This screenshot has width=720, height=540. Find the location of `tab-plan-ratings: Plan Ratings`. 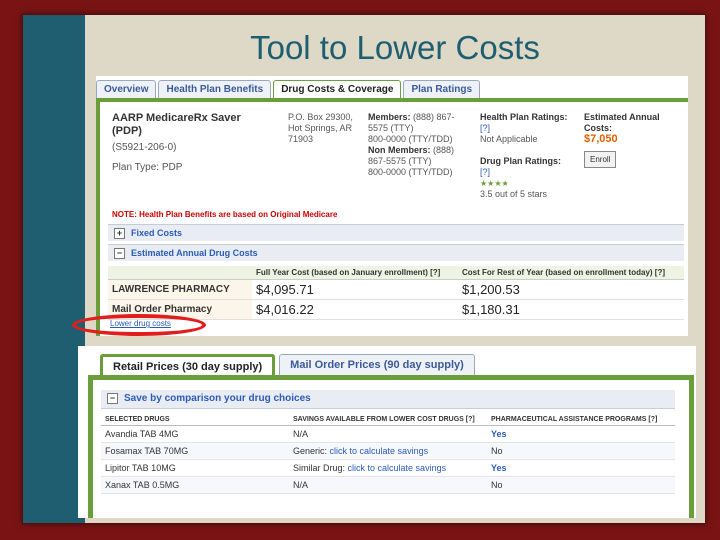

tab-plan-ratings: Plan Ratings is located at coordinates (442, 90).